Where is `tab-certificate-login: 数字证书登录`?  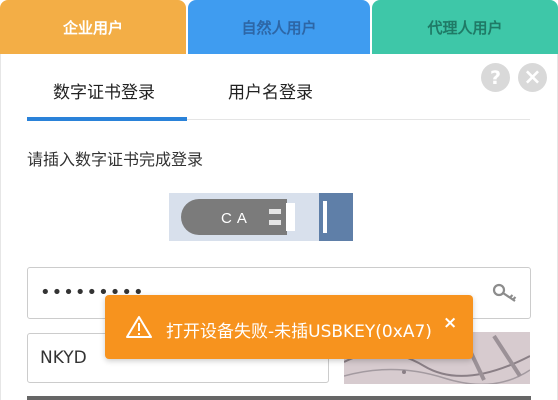 tab-certificate-login: 数字证书登录 is located at coordinates (104, 90).